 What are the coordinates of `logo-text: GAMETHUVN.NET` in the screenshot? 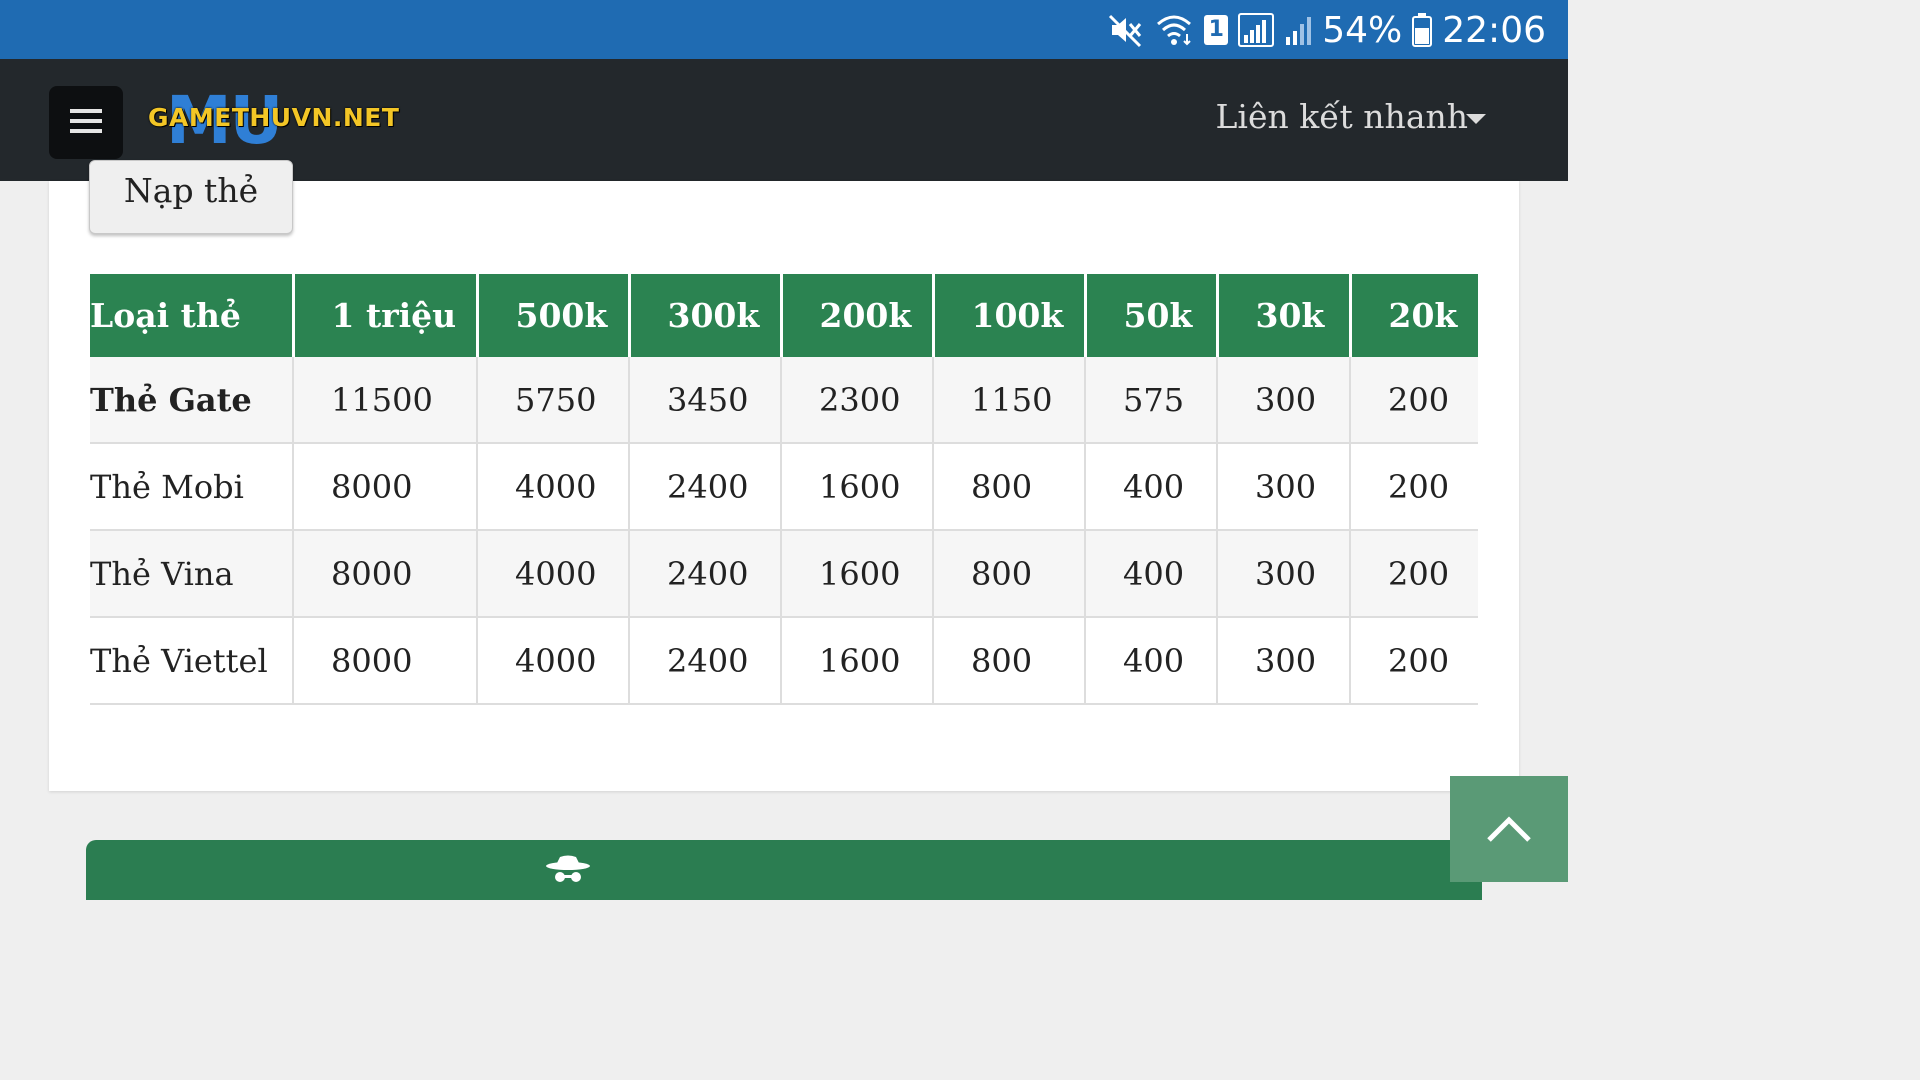 It's located at (274, 117).